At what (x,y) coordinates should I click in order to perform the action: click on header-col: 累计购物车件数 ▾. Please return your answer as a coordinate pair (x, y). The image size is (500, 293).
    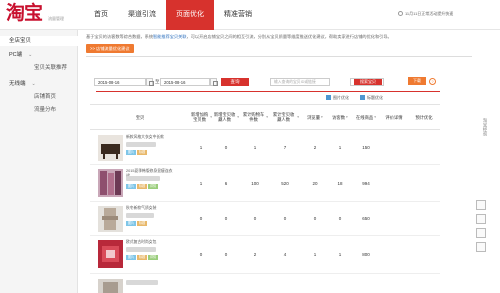
    Looking at the image, I should click on (255, 117).